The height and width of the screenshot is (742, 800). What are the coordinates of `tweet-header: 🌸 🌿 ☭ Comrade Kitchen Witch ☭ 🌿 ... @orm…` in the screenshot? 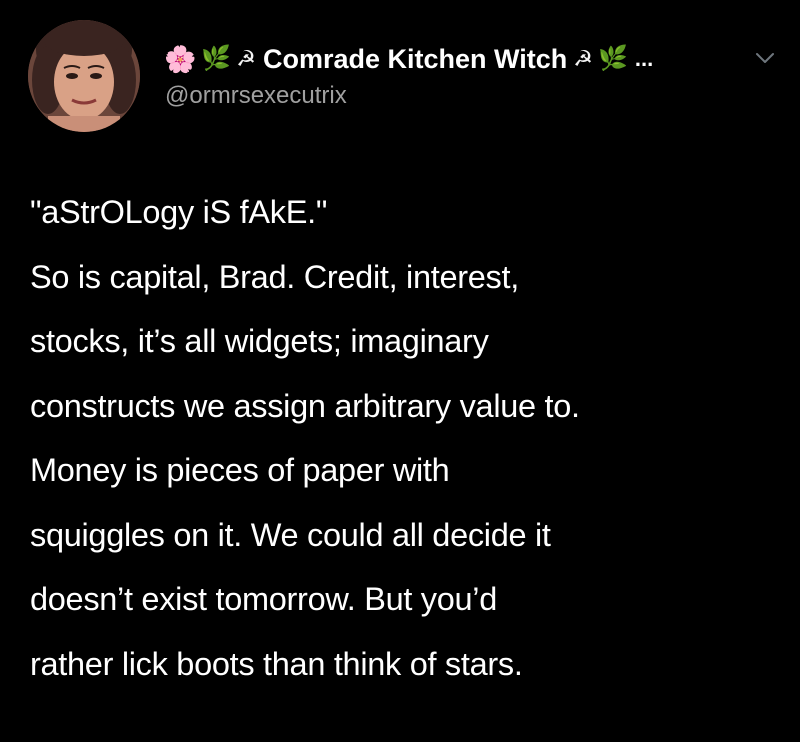 It's located at (404, 79).